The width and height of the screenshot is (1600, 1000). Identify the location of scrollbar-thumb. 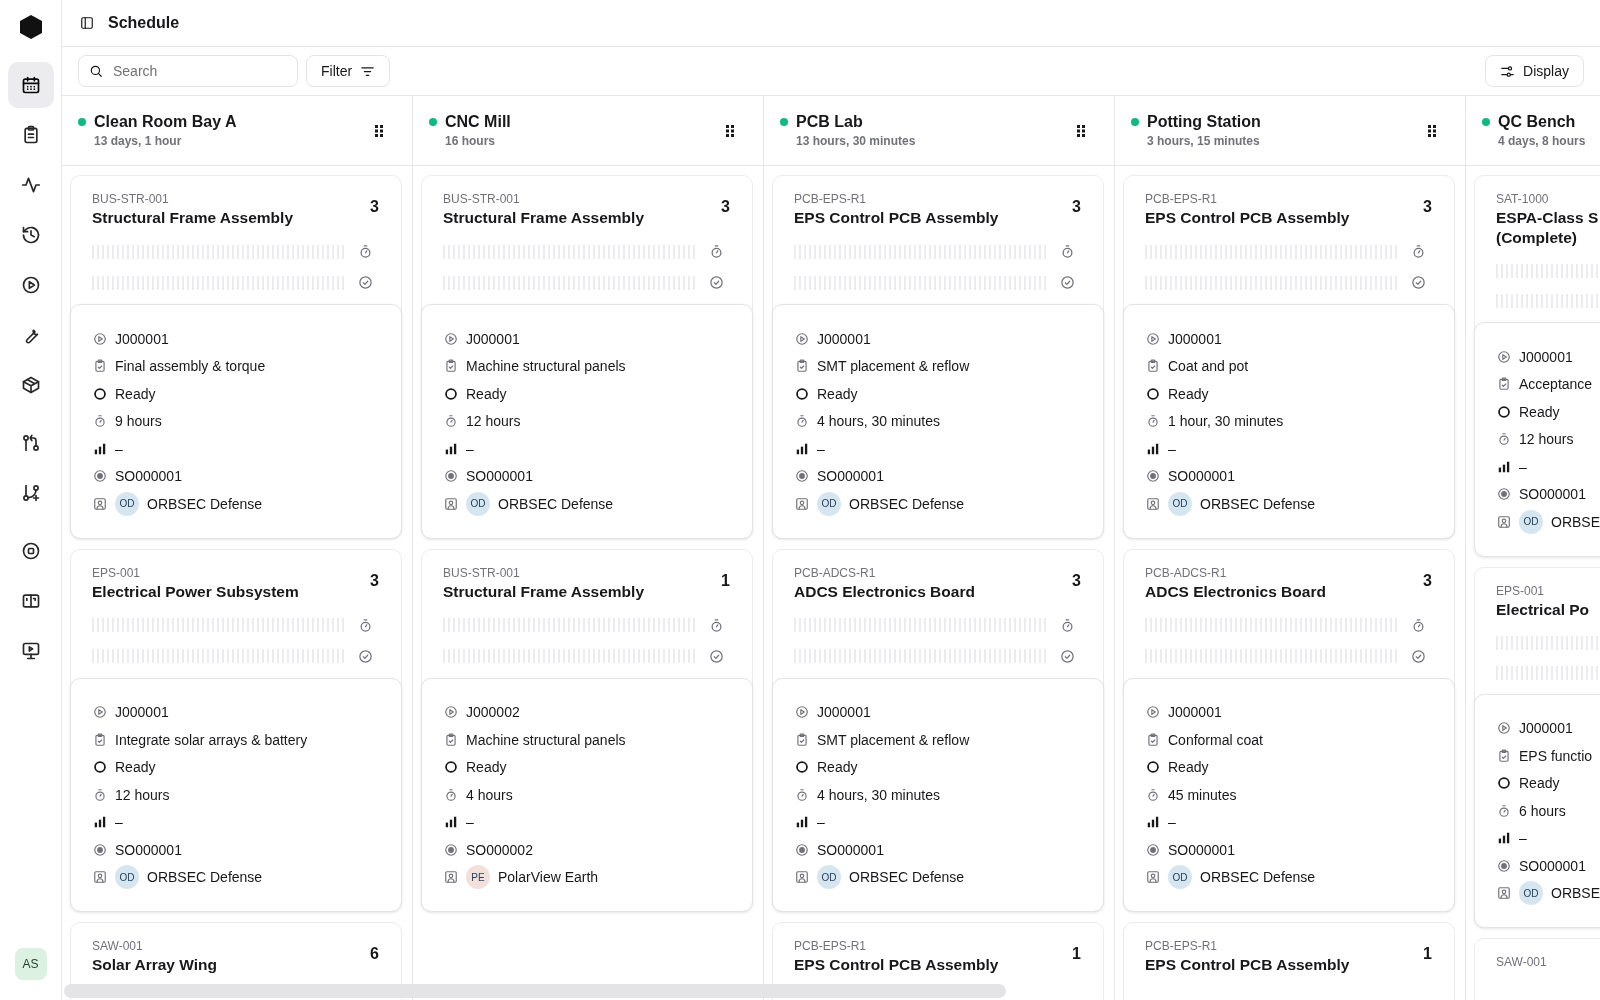
(535, 991).